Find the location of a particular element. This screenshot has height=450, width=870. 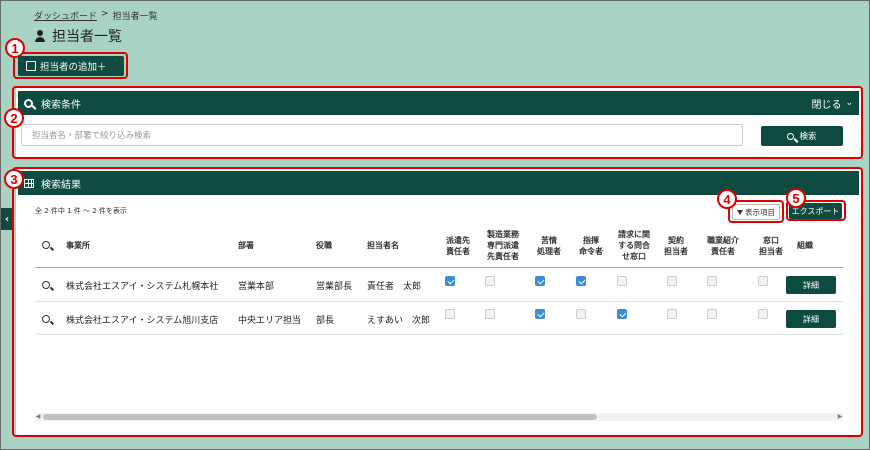

checkbox-r1-c1 is located at coordinates (450, 281).